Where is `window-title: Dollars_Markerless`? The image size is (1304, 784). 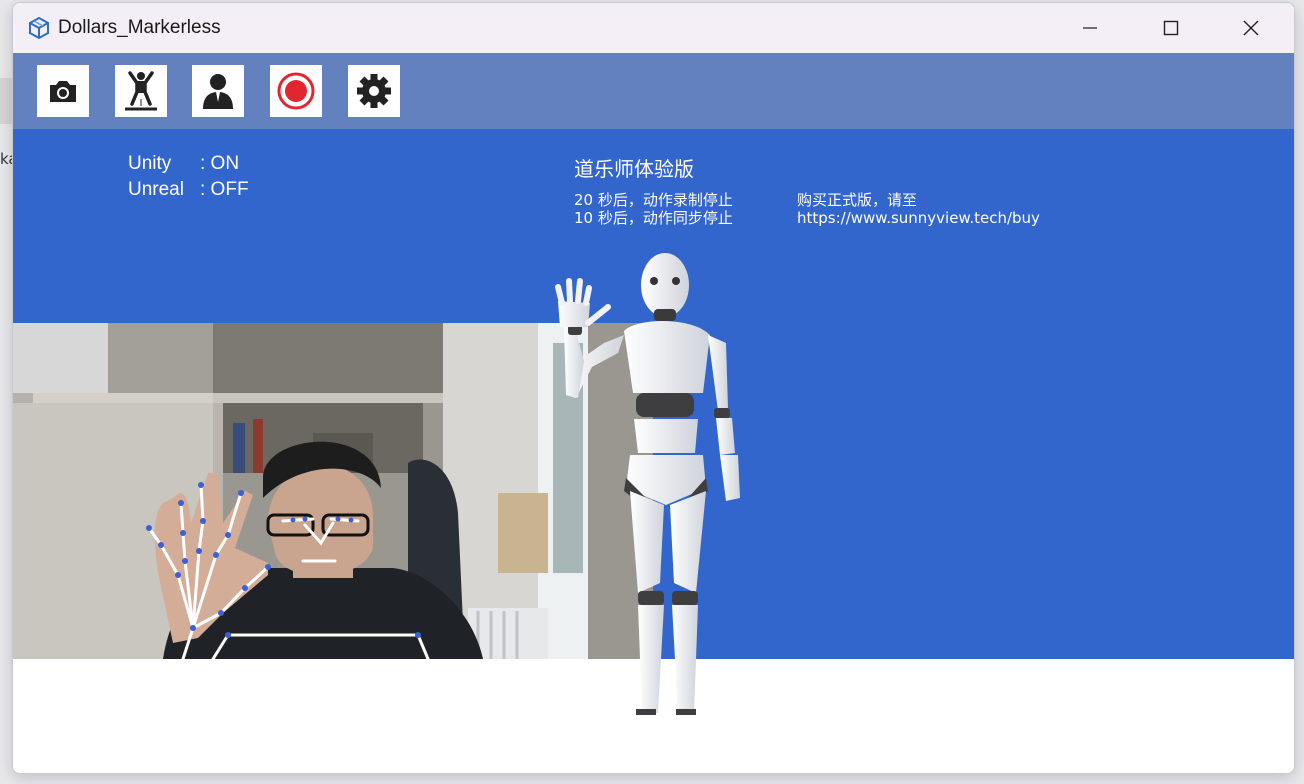
window-title: Dollars_Markerless is located at coordinates (139, 27).